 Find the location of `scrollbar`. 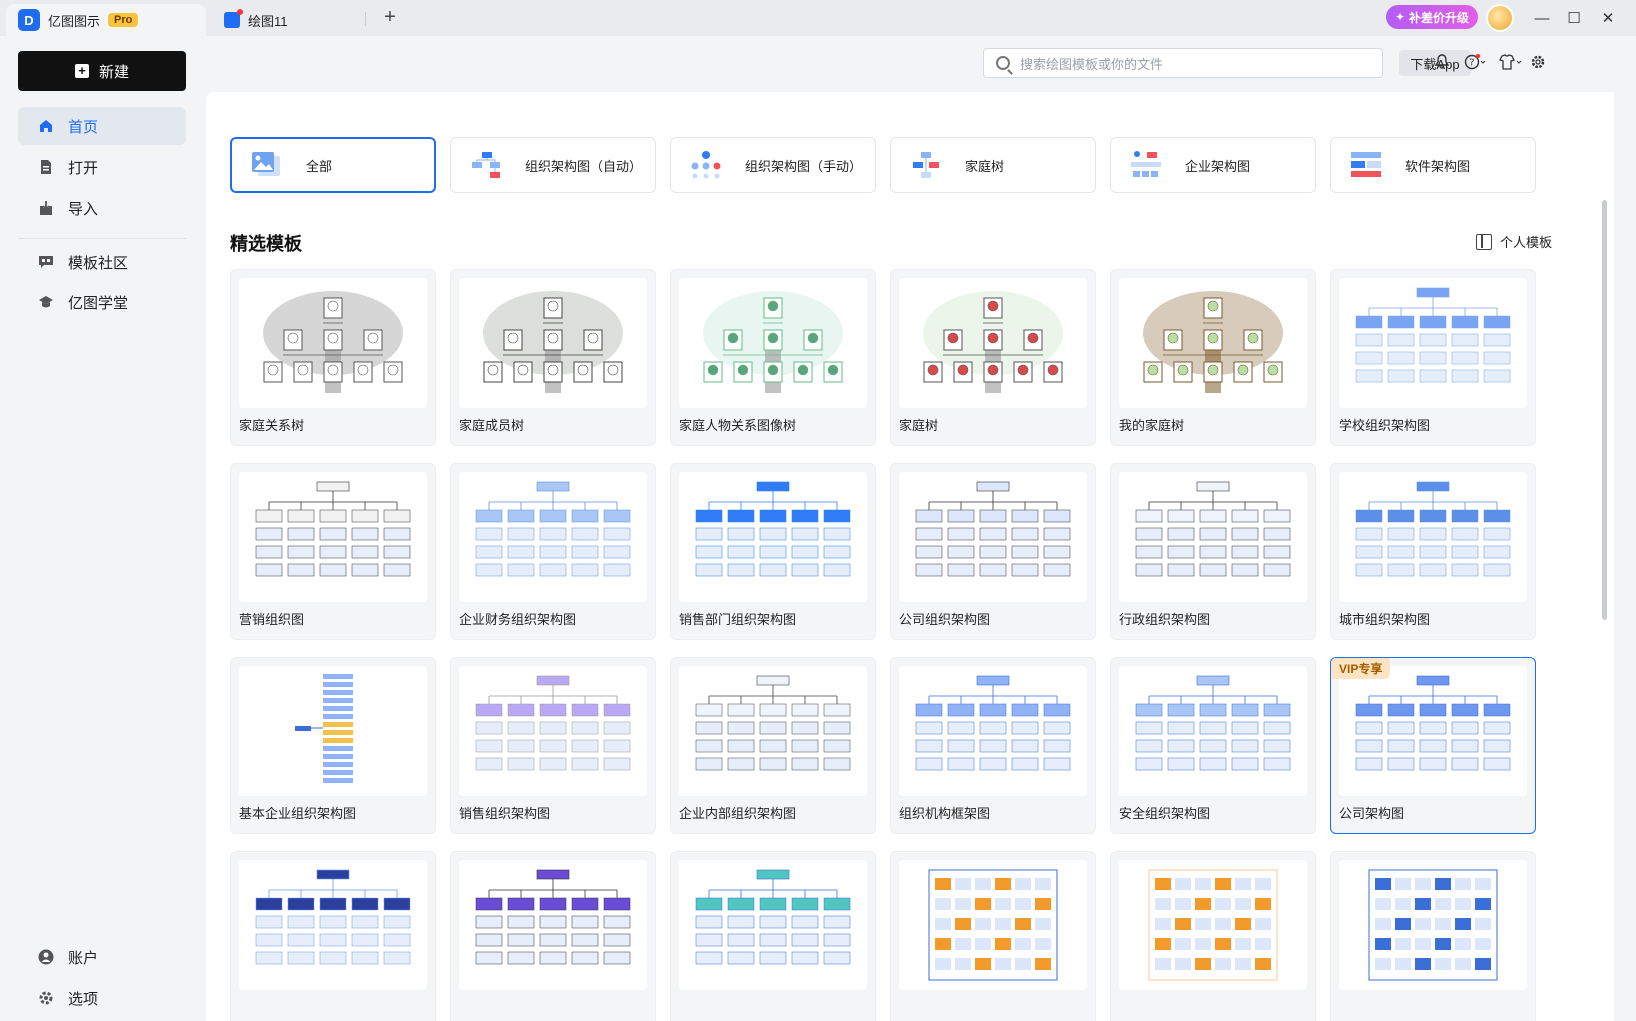

scrollbar is located at coordinates (1604, 410).